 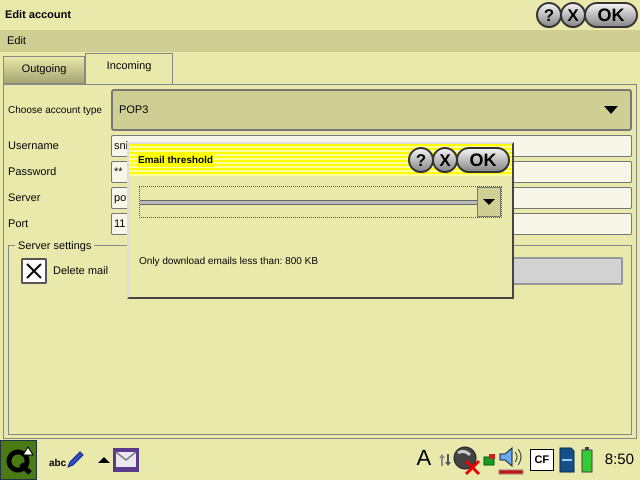 I want to click on clock: 8:50, so click(x=619, y=460).